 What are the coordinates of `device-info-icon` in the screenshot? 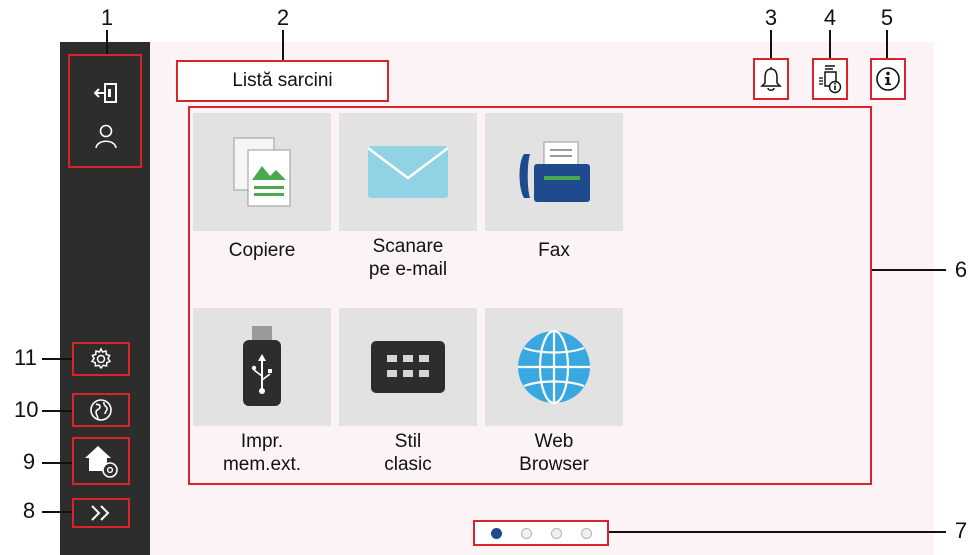 It's located at (830, 79).